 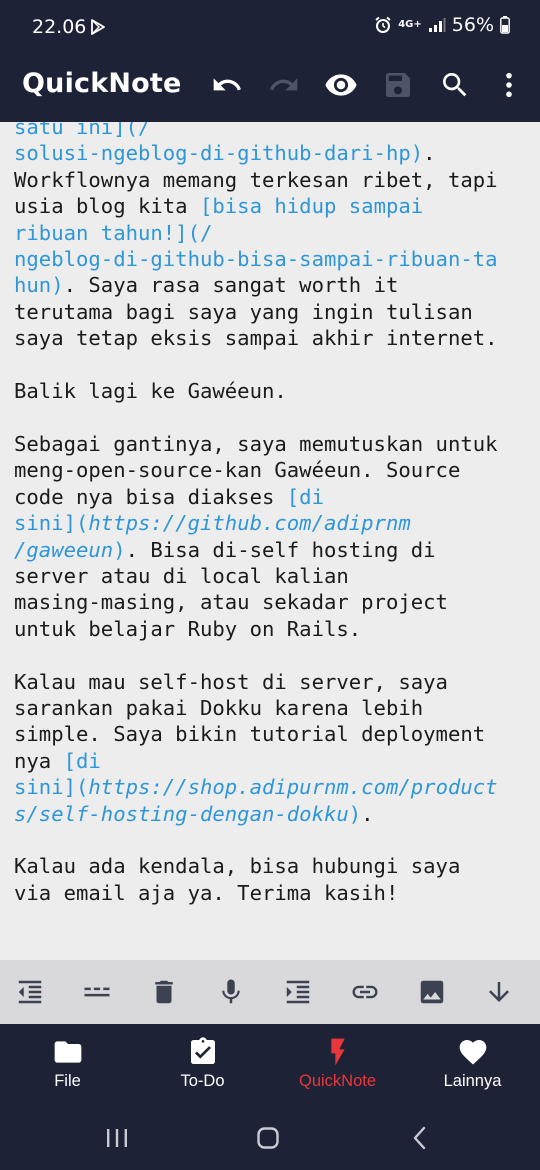 What do you see at coordinates (63, 550) in the screenshot?
I see `link-url: /gaweeun` at bounding box center [63, 550].